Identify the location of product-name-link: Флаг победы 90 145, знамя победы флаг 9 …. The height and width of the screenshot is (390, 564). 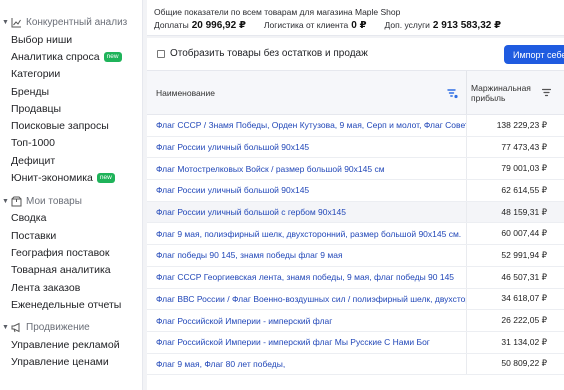
(307, 255).